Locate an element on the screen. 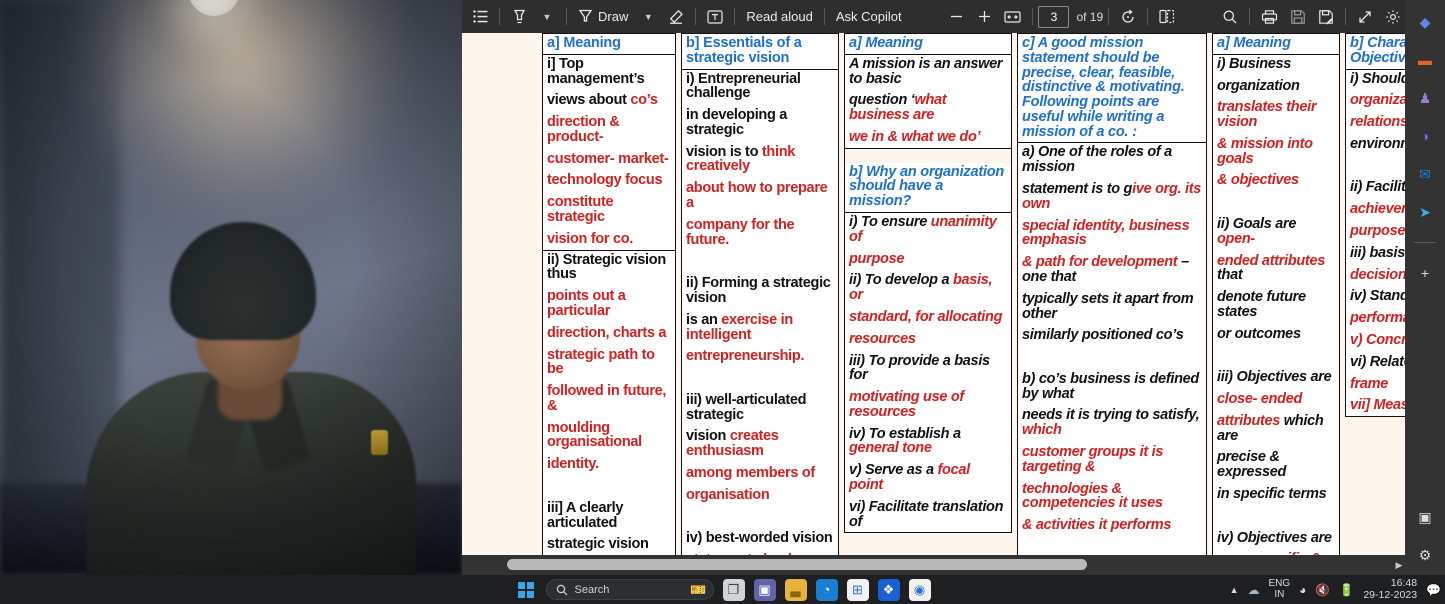  highlighter-options-button: ▼ is located at coordinates (547, 16).